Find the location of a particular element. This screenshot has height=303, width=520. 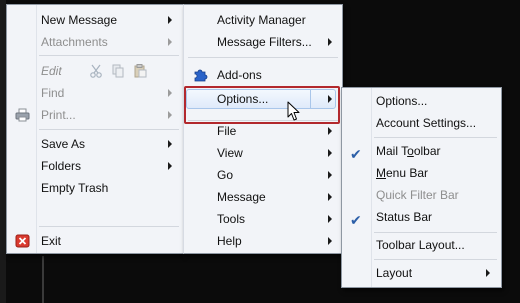

menu-item-label: Exit is located at coordinates (51, 241).